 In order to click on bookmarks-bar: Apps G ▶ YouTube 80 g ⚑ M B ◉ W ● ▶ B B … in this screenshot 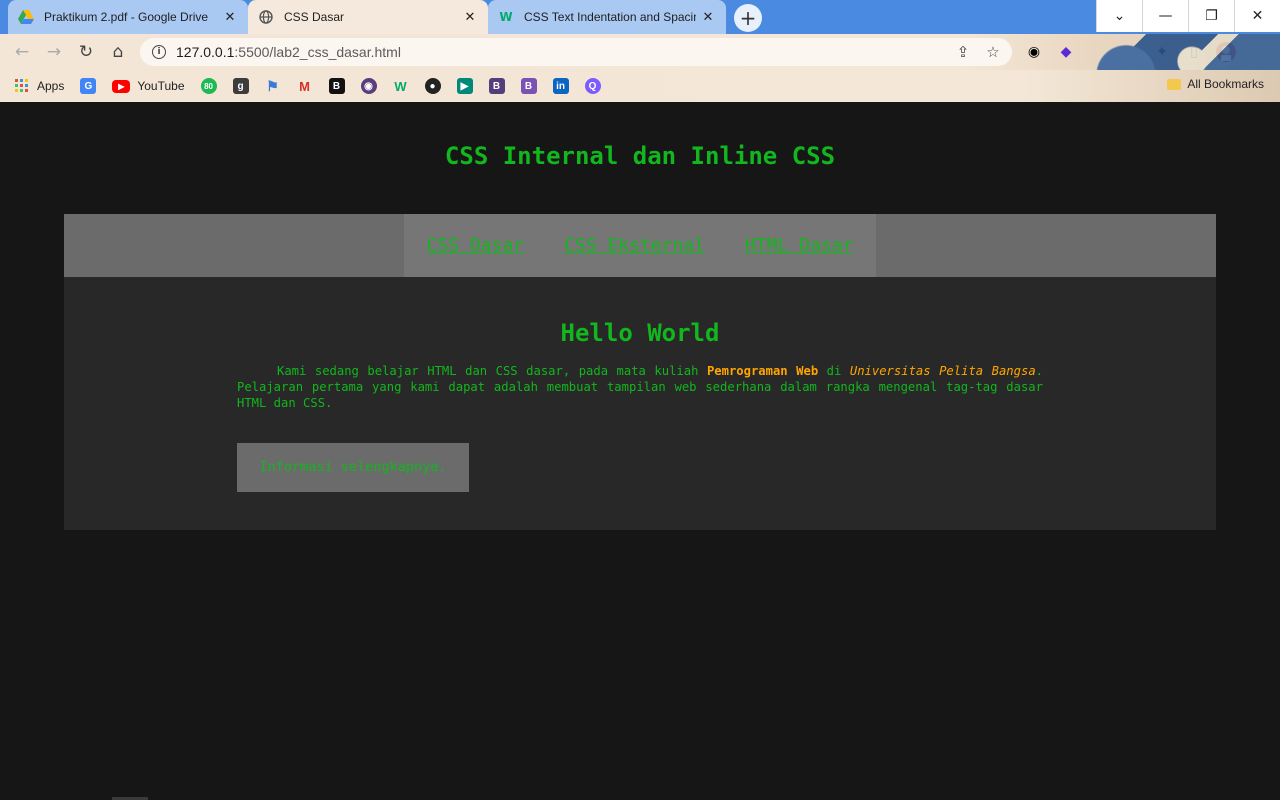, I will do `click(640, 86)`.